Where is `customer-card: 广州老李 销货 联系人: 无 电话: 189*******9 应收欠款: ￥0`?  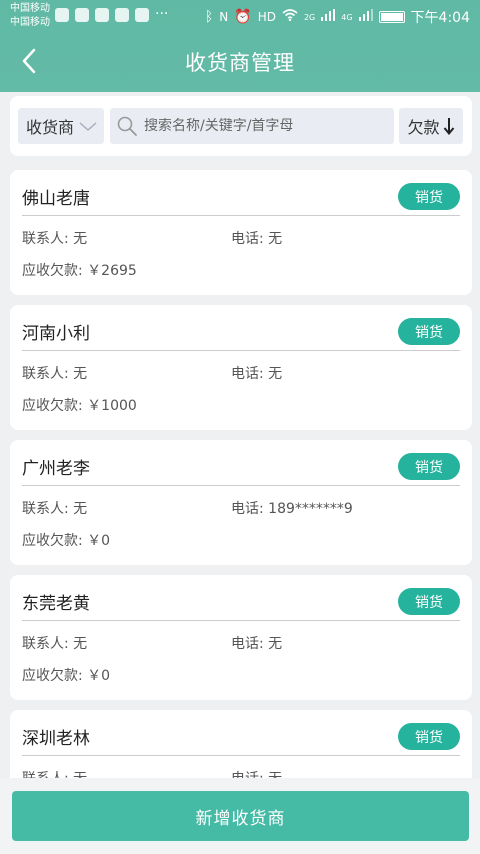
customer-card: 广州老李 销货 联系人: 无 电话: 189*******9 应收欠款: ￥0 is located at coordinates (241, 502).